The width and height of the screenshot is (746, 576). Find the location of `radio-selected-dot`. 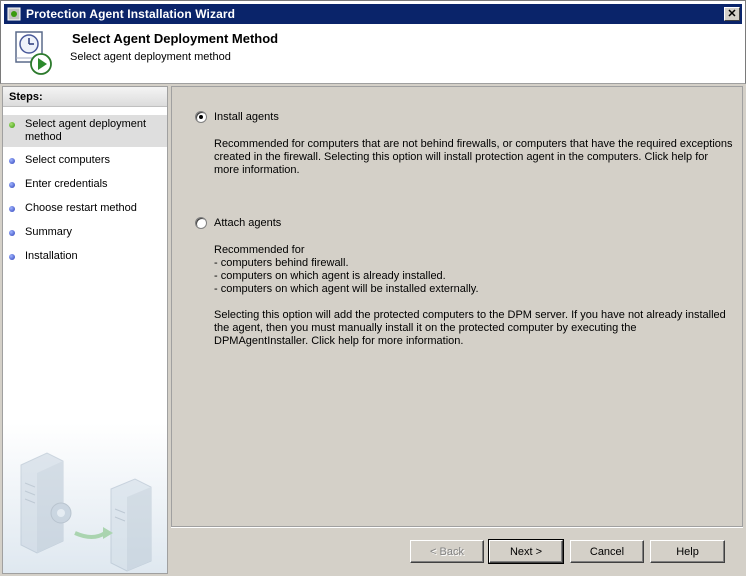

radio-selected-dot is located at coordinates (201, 117).